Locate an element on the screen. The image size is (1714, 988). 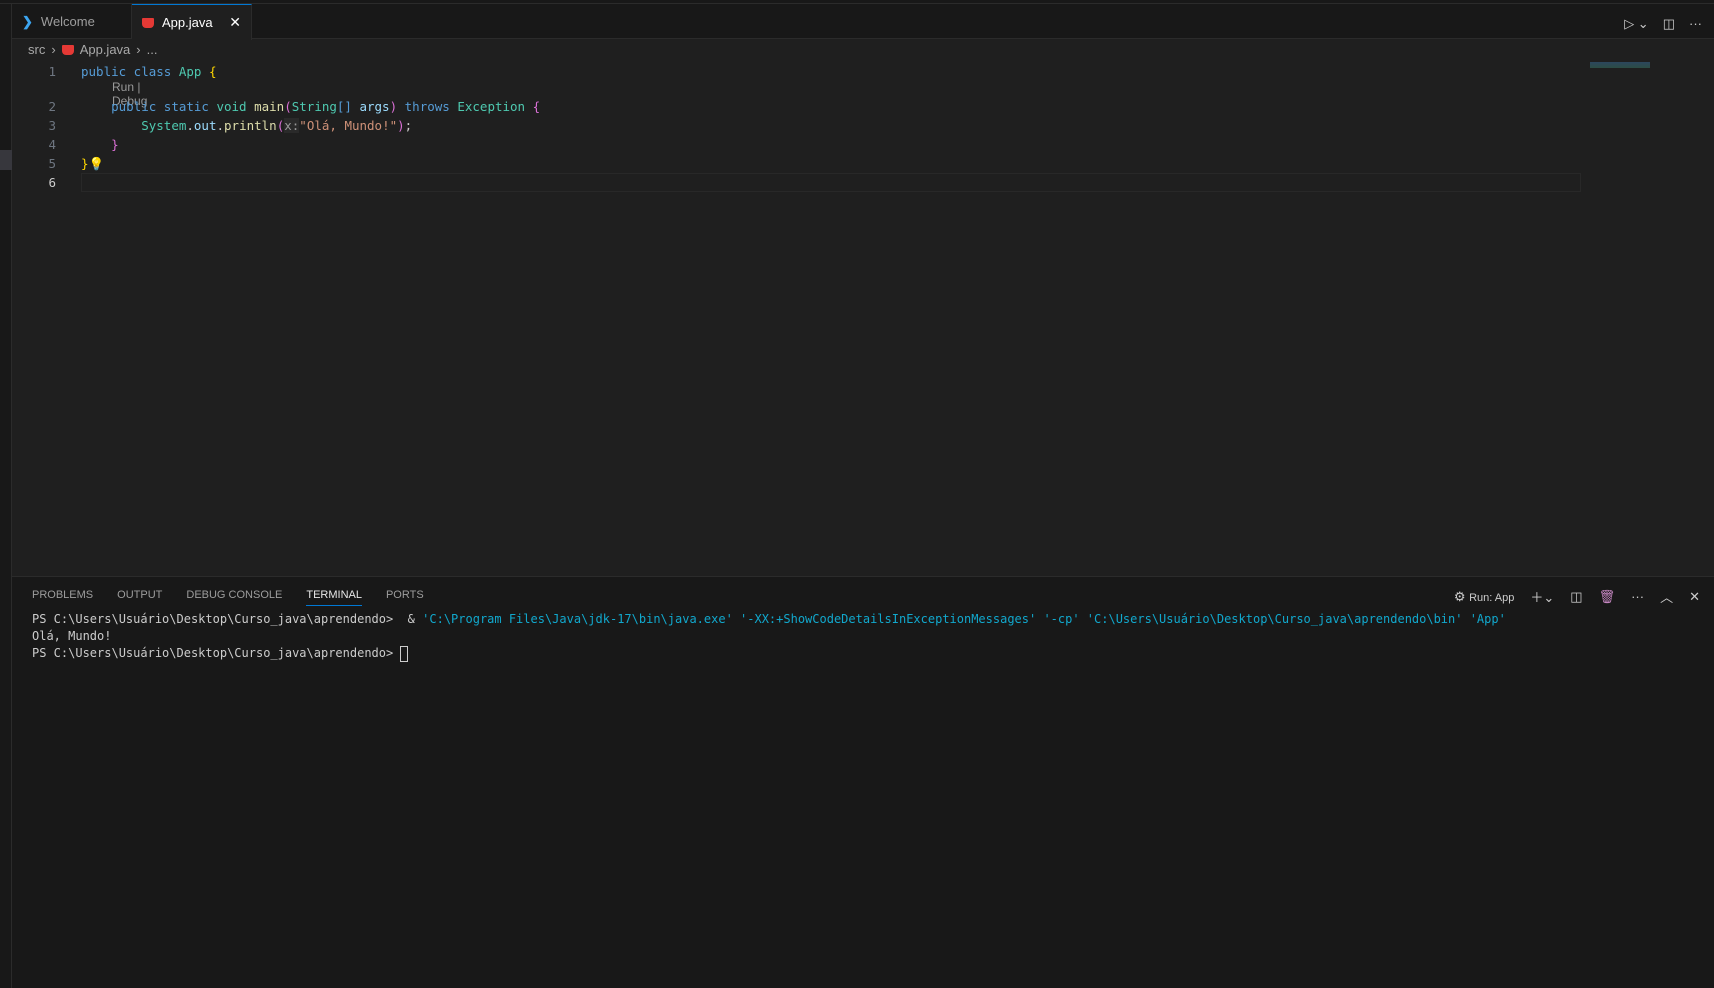
activity-indicator is located at coordinates (6, 160).